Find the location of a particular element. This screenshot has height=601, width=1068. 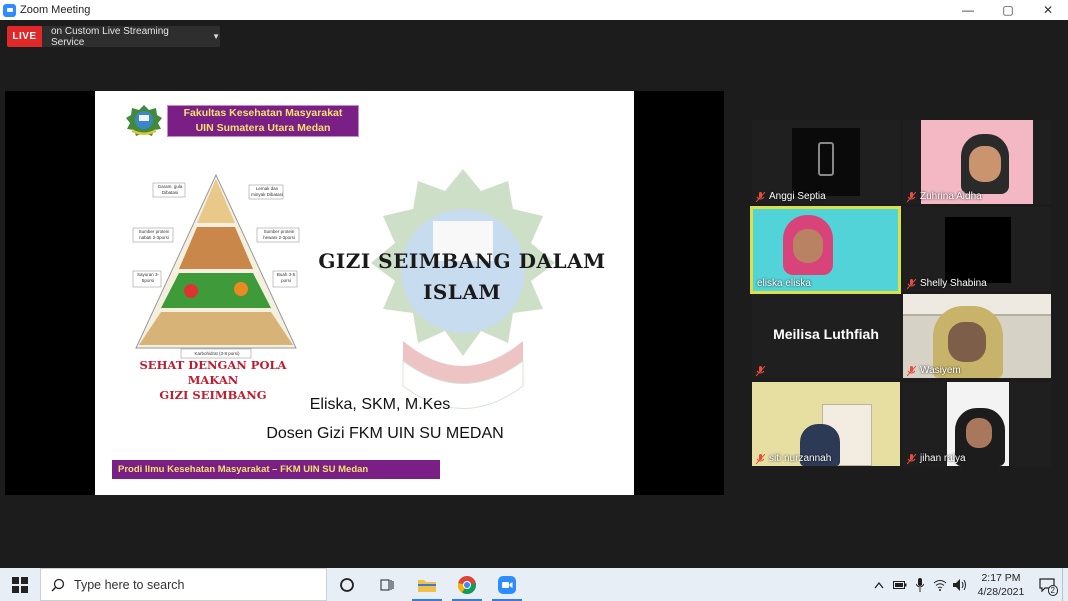

university-name: UIN Sumatera Utara Medan is located at coordinates (263, 128).